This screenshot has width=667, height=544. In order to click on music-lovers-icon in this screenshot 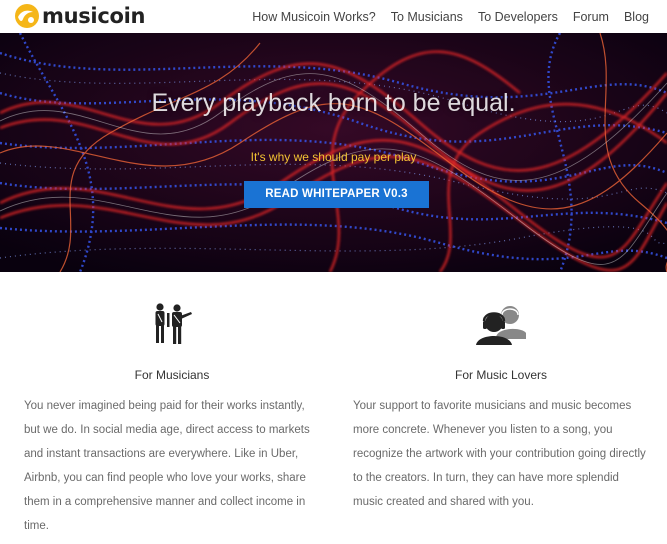, I will do `click(501, 325)`.